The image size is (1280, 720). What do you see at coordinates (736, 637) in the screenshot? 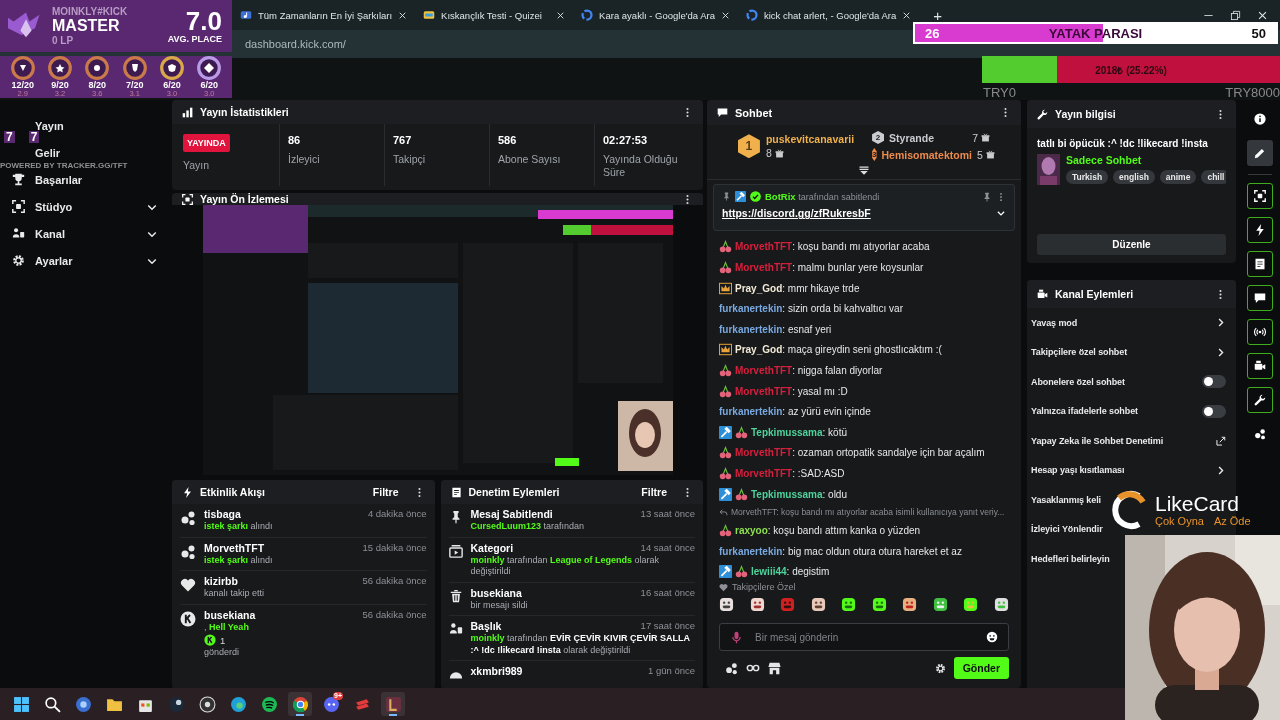
I see `microphone-icon` at bounding box center [736, 637].